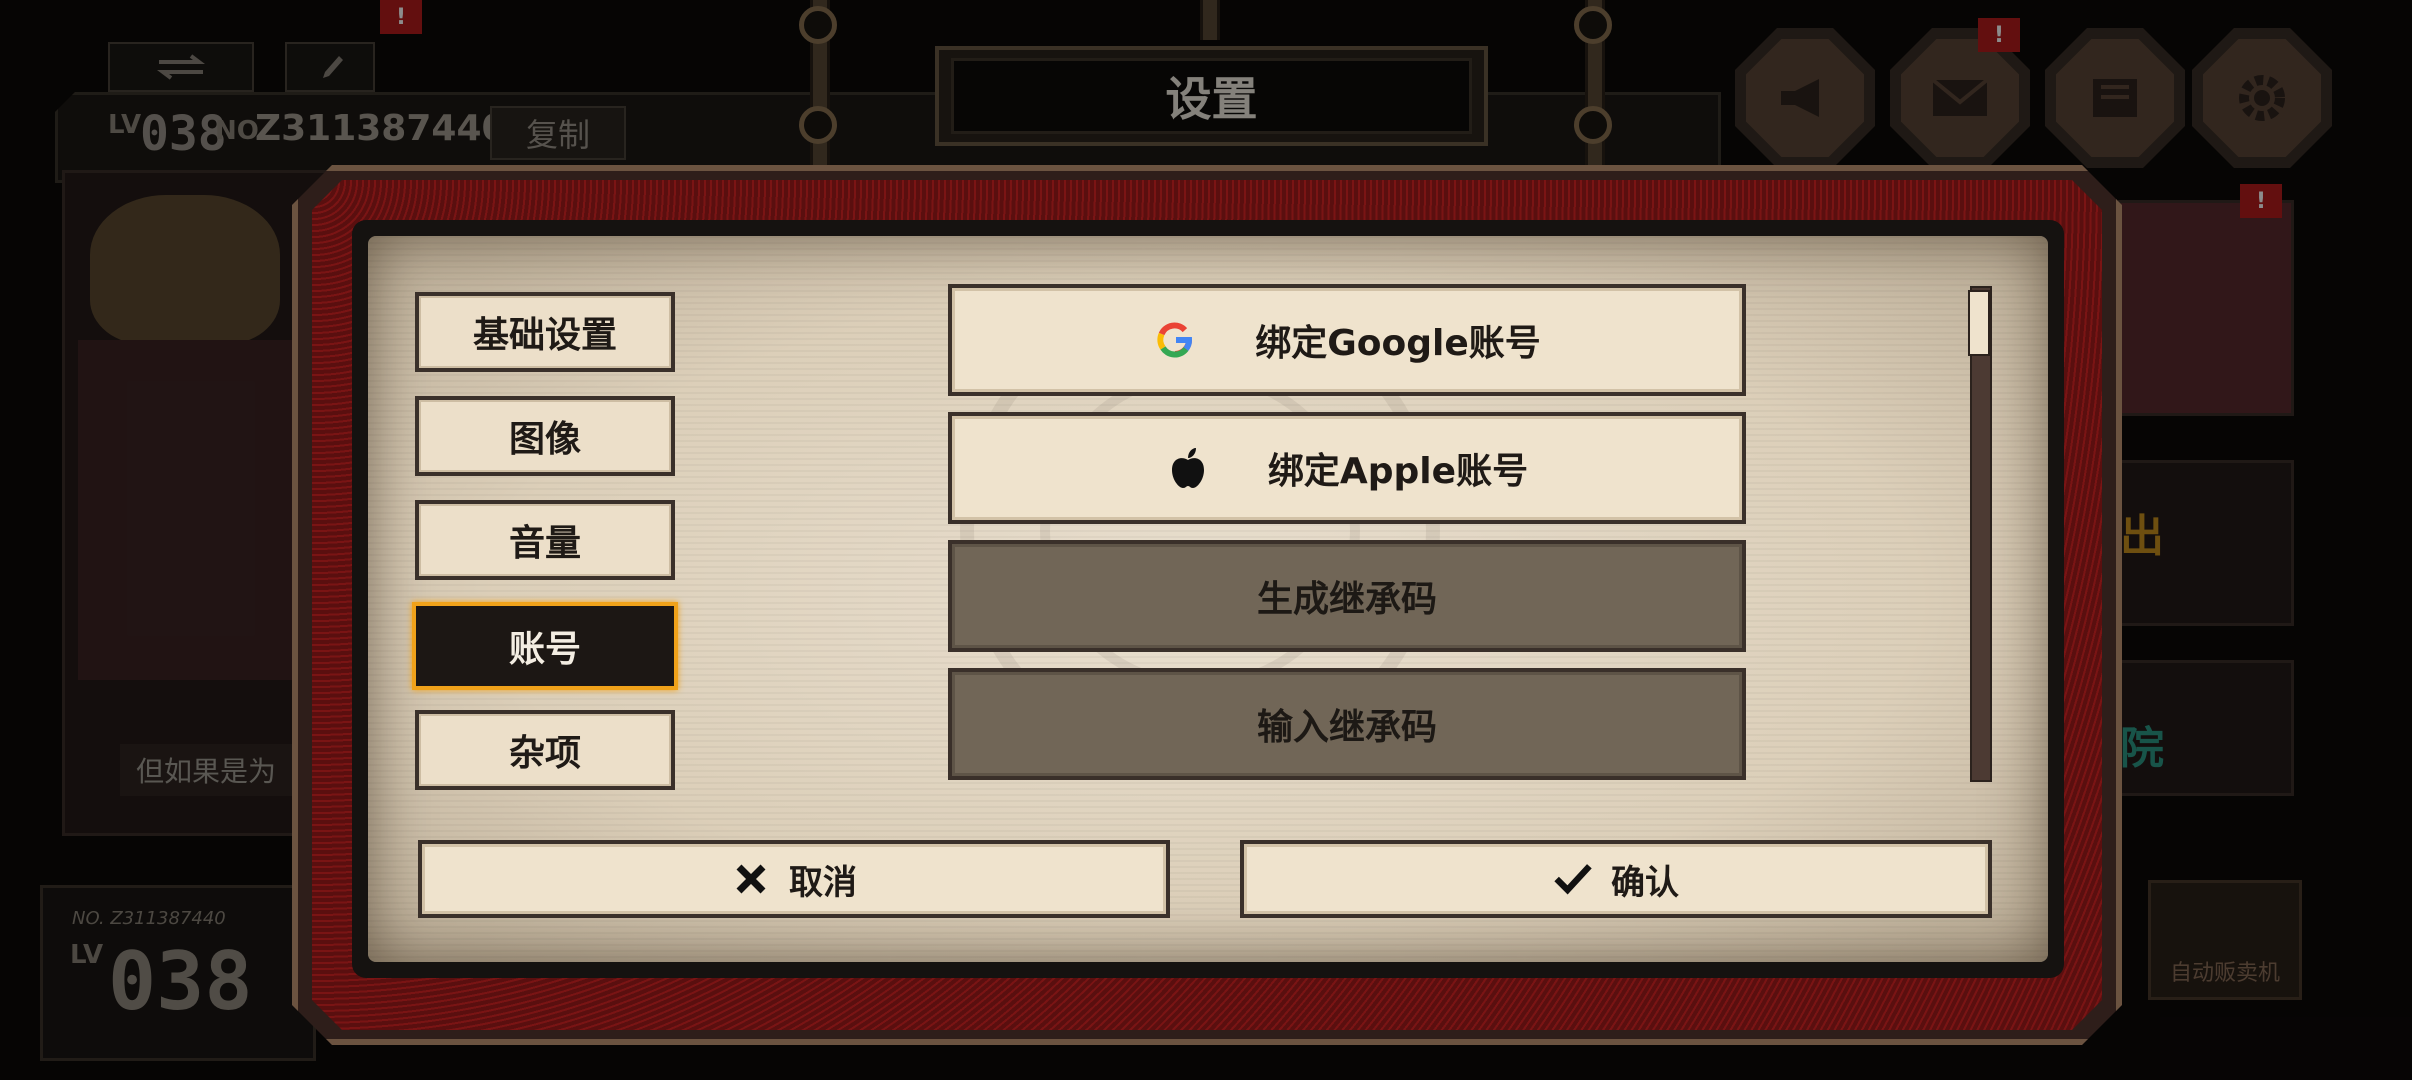 This screenshot has height=1080, width=2412. I want to click on level-label: LV, so click(125, 125).